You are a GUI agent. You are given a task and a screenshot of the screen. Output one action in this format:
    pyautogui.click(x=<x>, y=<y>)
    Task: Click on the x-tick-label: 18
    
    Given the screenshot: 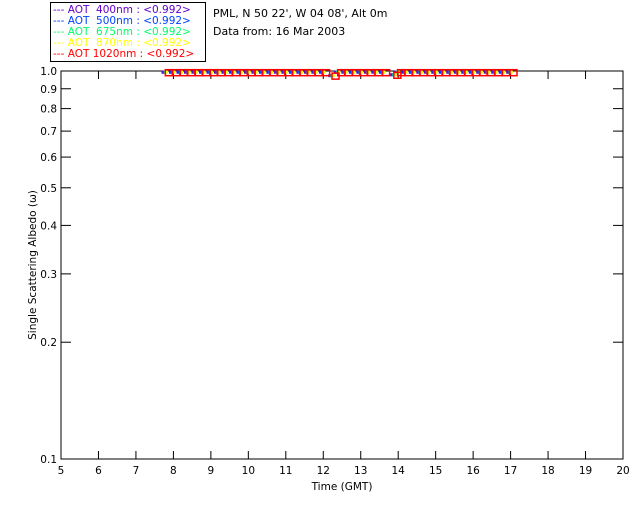 What is the action you would take?
    pyautogui.click(x=547, y=471)
    